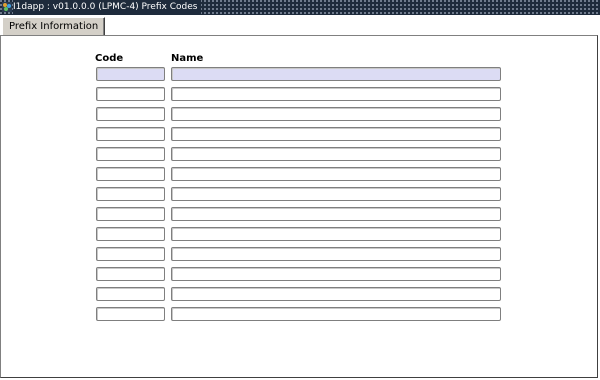 The width and height of the screenshot is (600, 380). I want to click on column-header-code: Code, so click(109, 58).